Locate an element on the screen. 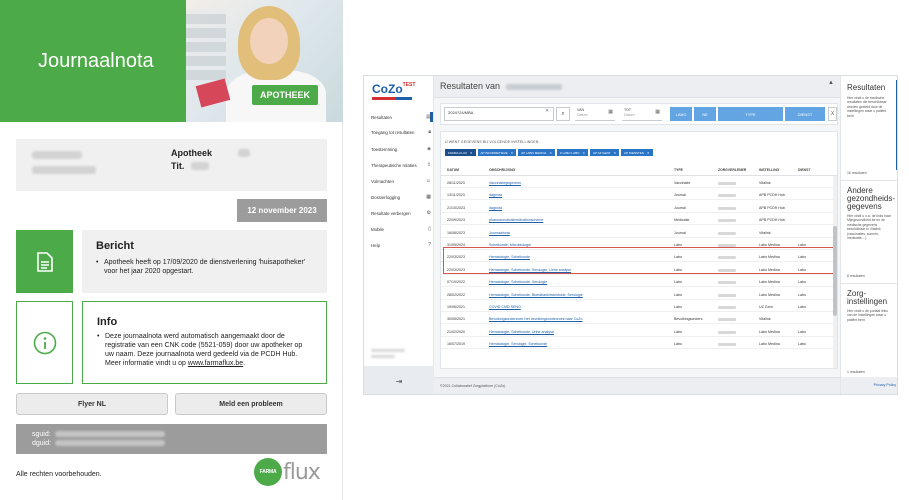 The width and height of the screenshot is (909, 500). chevron-up-icon: ▲ is located at coordinates (831, 83).